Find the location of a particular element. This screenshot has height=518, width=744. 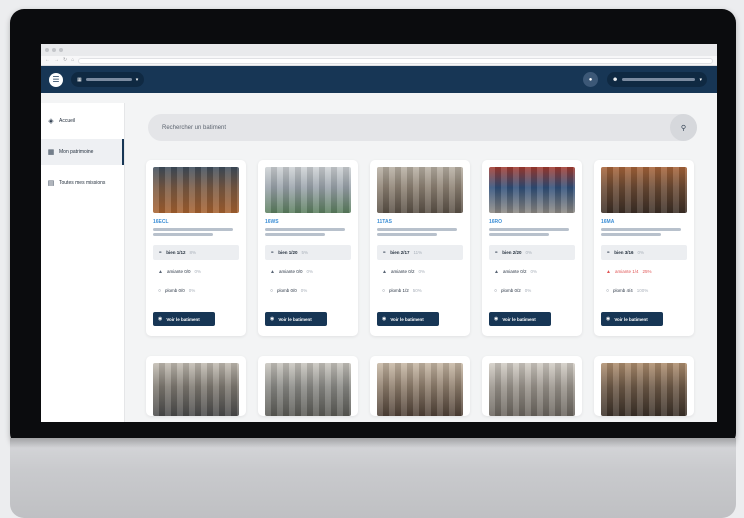

stat-label: plomb 4/4 is located at coordinates (623, 290).